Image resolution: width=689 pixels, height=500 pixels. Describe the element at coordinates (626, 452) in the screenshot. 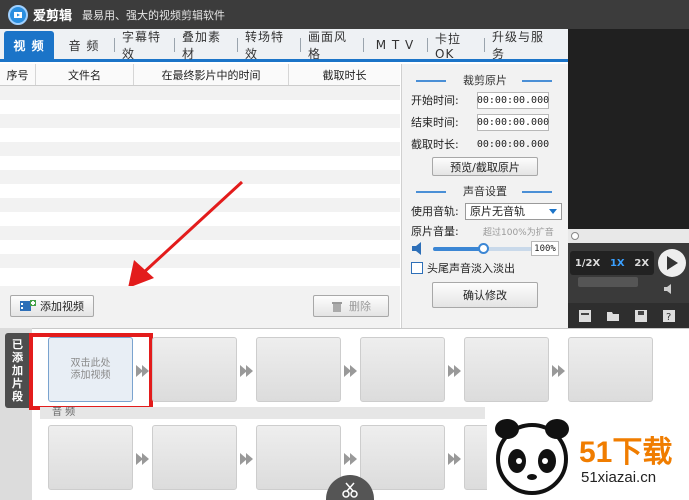

I see `watermark-brand: 51下载` at that location.